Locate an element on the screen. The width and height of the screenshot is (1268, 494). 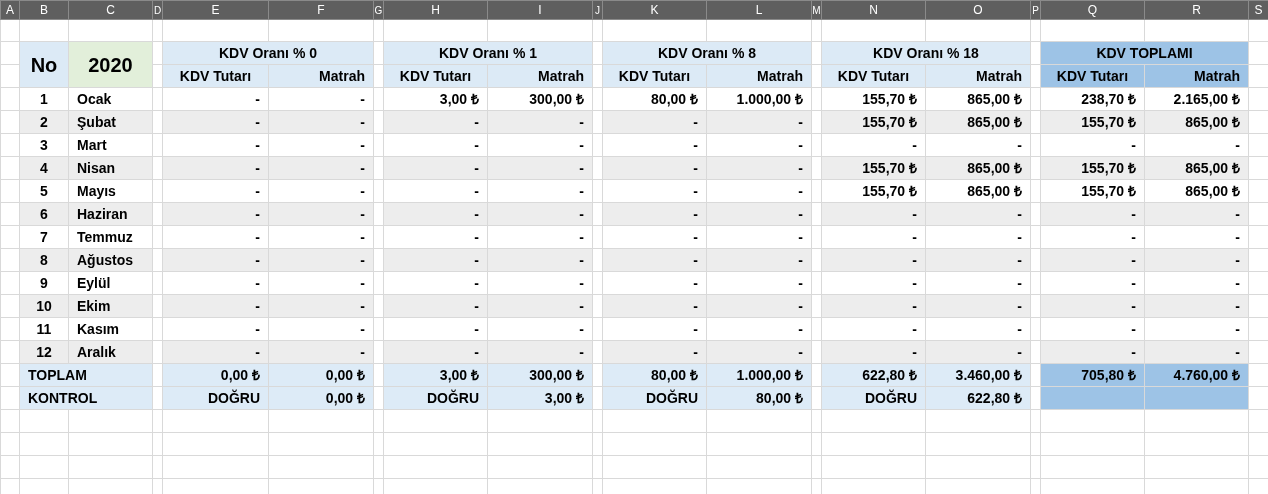
table-cell: KONTROL is located at coordinates (86, 398).